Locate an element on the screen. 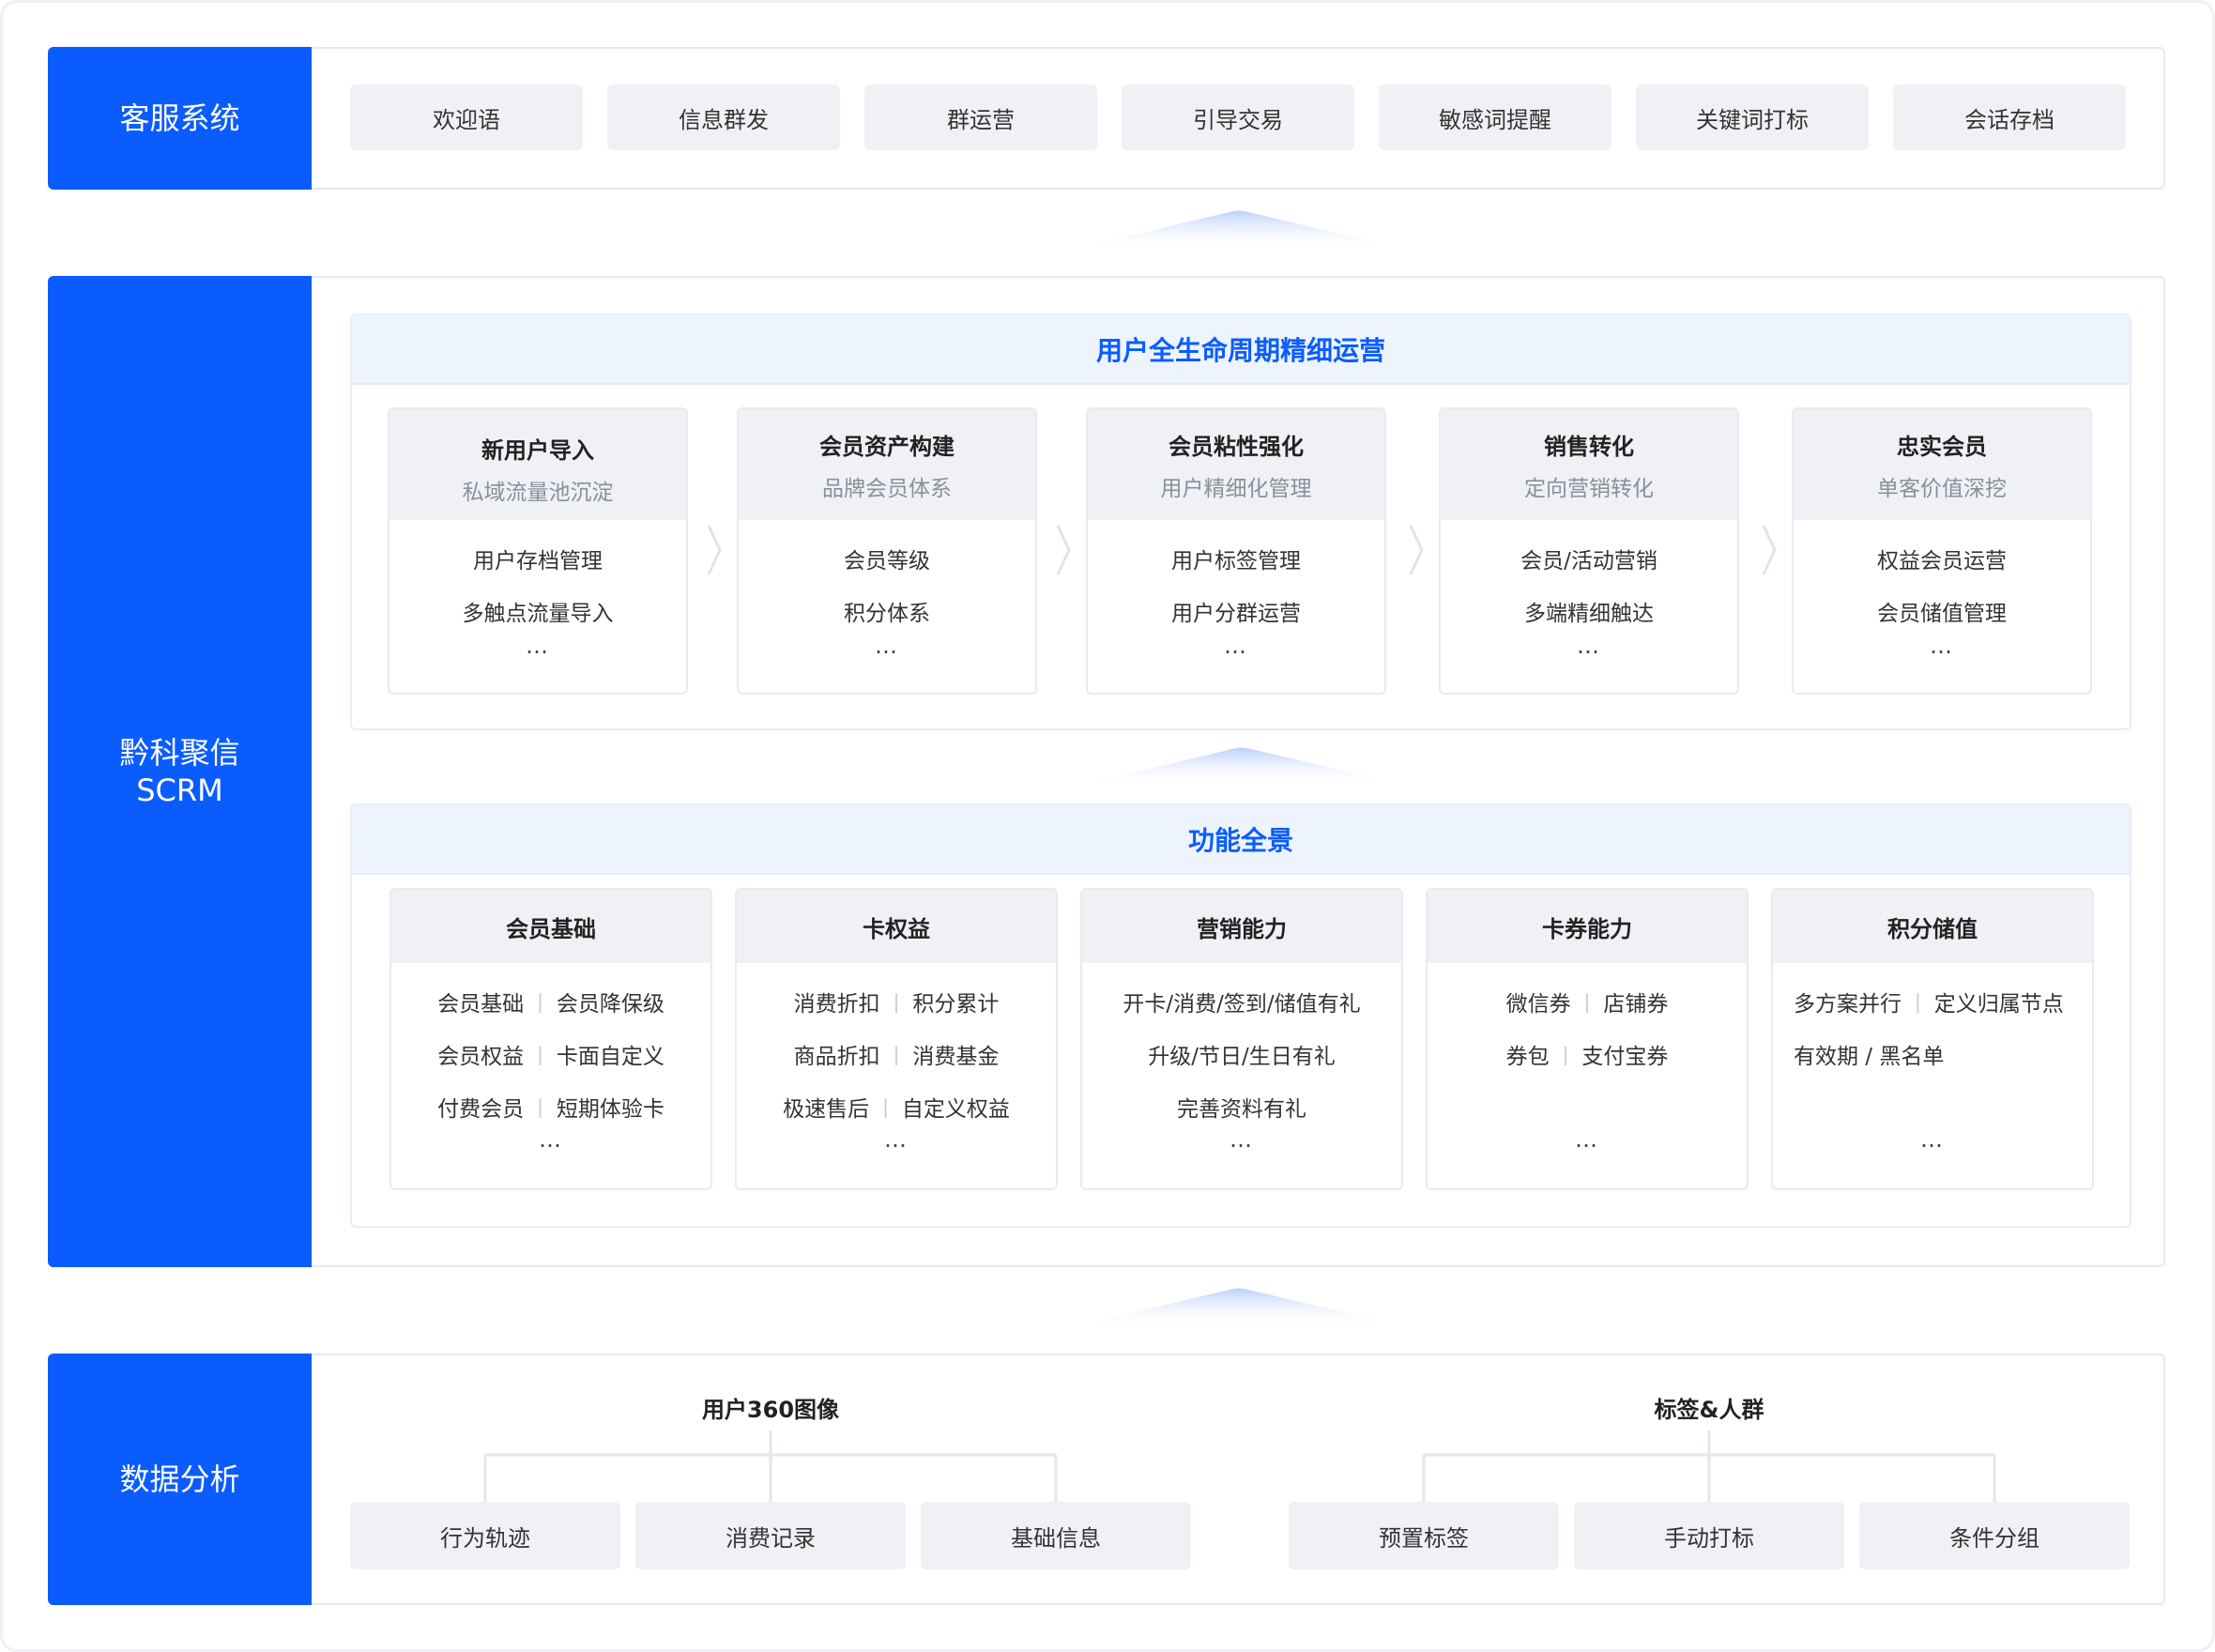  feature-item: 开卡/消费/签到/储值有礼 is located at coordinates (1242, 1005).